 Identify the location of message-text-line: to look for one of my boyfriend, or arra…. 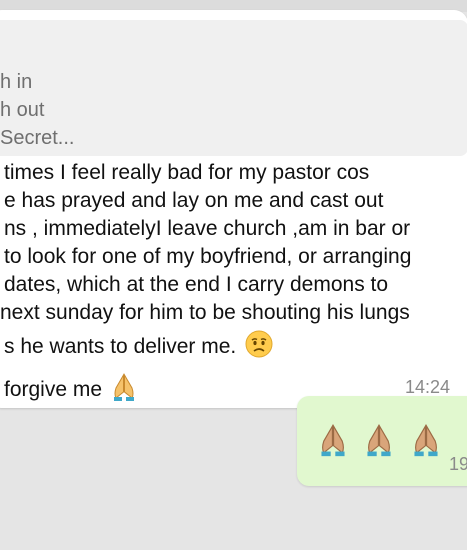
(208, 256).